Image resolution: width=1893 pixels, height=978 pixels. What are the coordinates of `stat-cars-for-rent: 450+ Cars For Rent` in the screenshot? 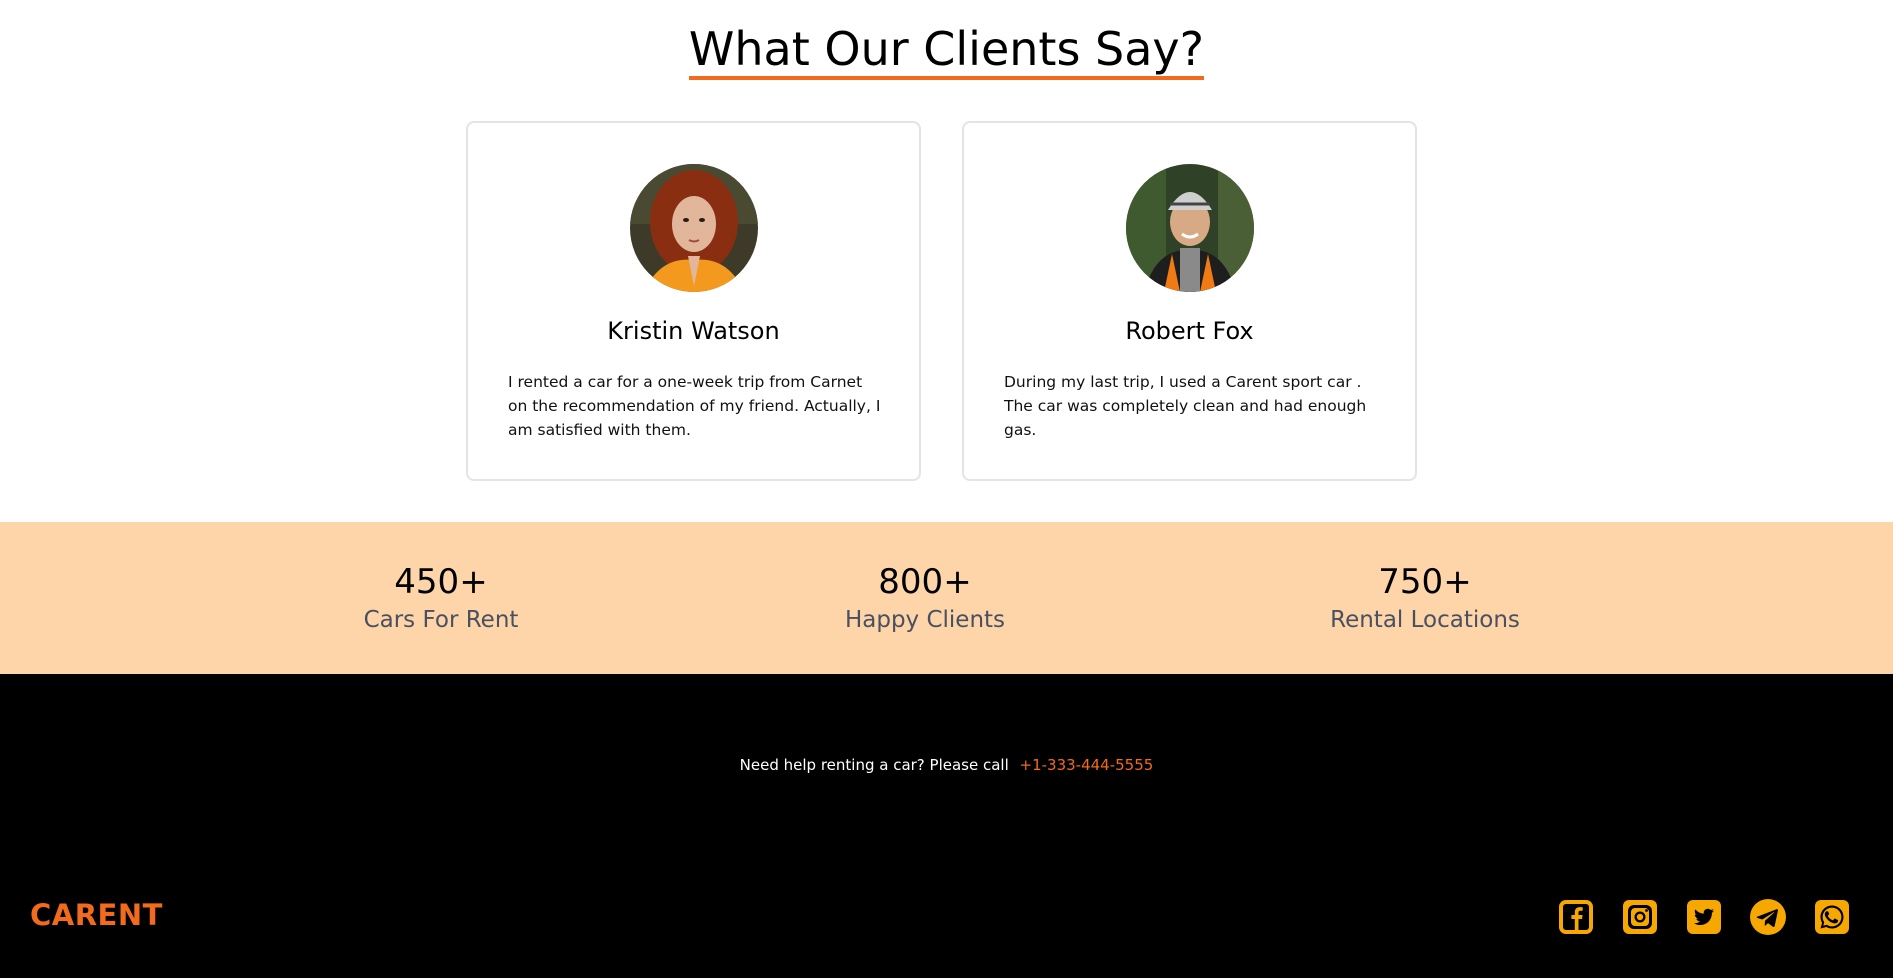 It's located at (441, 598).